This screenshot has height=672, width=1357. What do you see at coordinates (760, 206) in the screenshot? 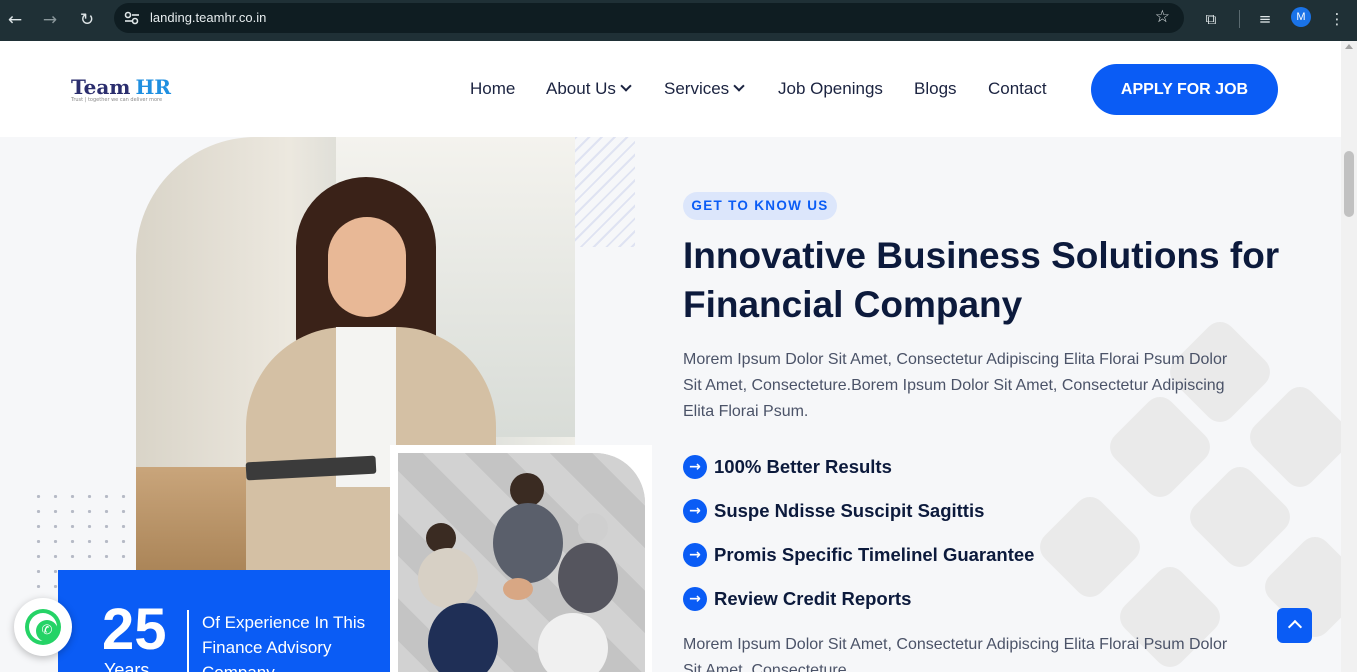
I see `section-badge: GET TO KNOW US` at bounding box center [760, 206].